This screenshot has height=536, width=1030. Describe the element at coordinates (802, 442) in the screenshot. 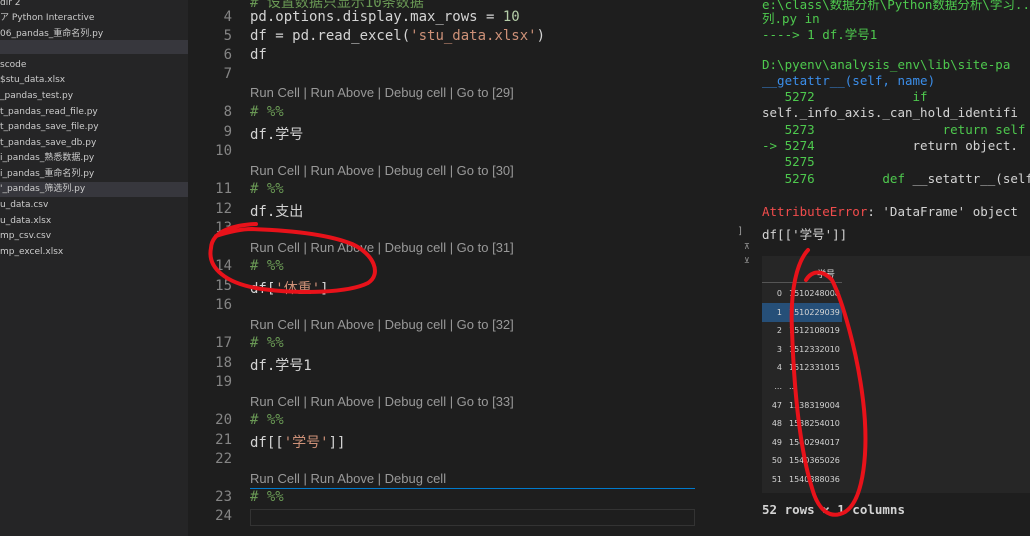

I see `table-row: 49 1540294017` at that location.